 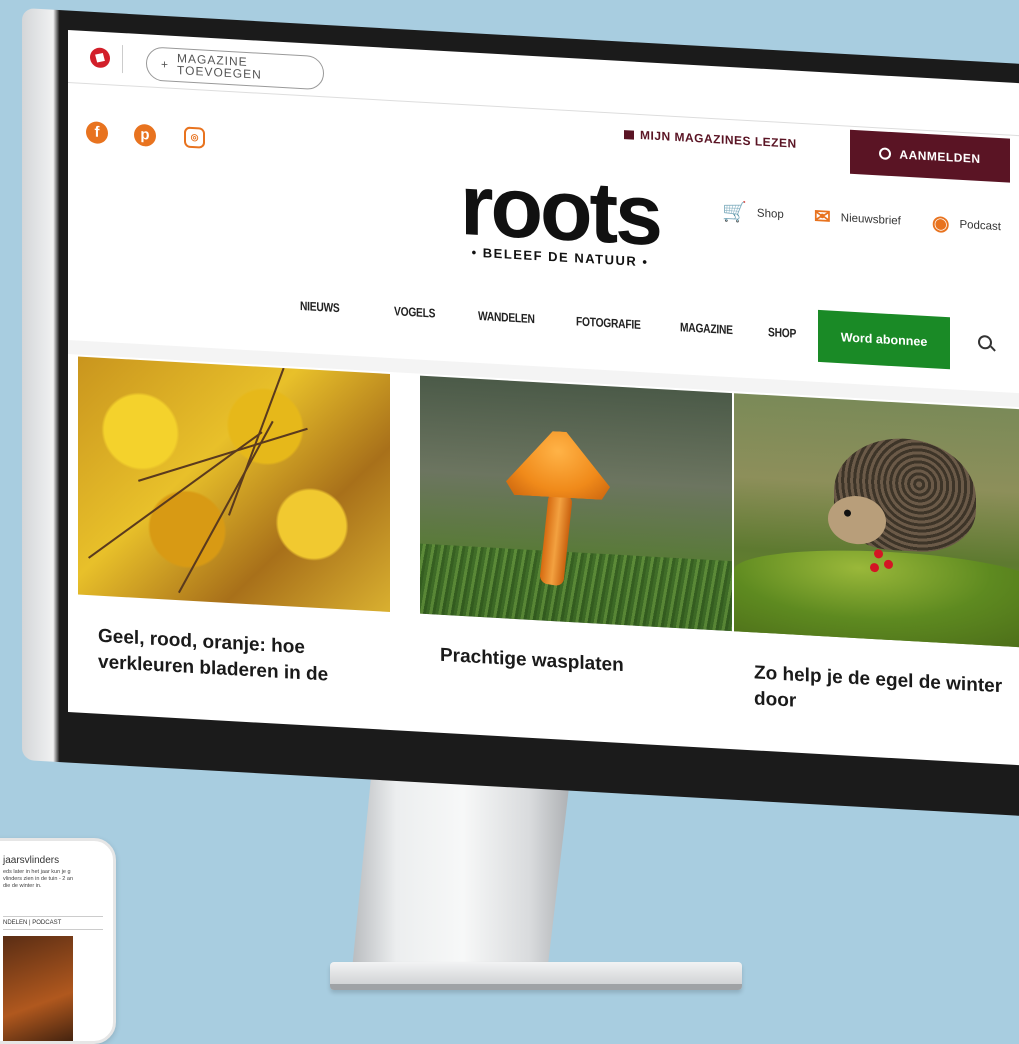 What do you see at coordinates (219, 66) in the screenshot?
I see `add-magazine-label: MAGAZINE TOEVOEGEN` at bounding box center [219, 66].